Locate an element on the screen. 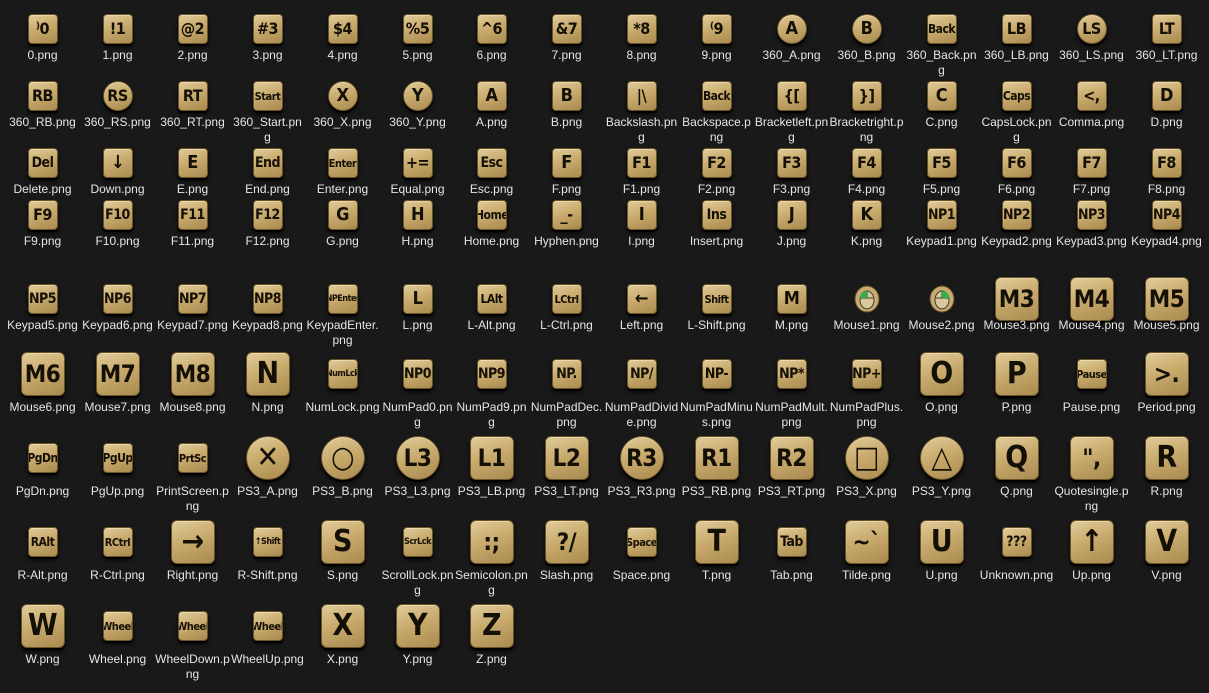 This screenshot has height=693, width=1209. file-item-unknown: ??? Unknown.png is located at coordinates (1016, 551).